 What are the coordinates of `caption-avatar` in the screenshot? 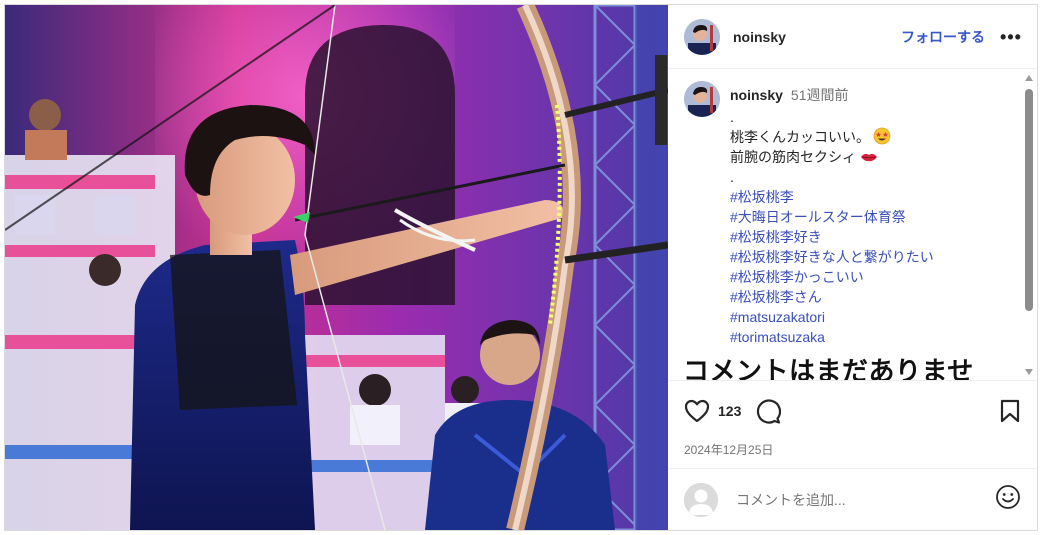 It's located at (702, 99).